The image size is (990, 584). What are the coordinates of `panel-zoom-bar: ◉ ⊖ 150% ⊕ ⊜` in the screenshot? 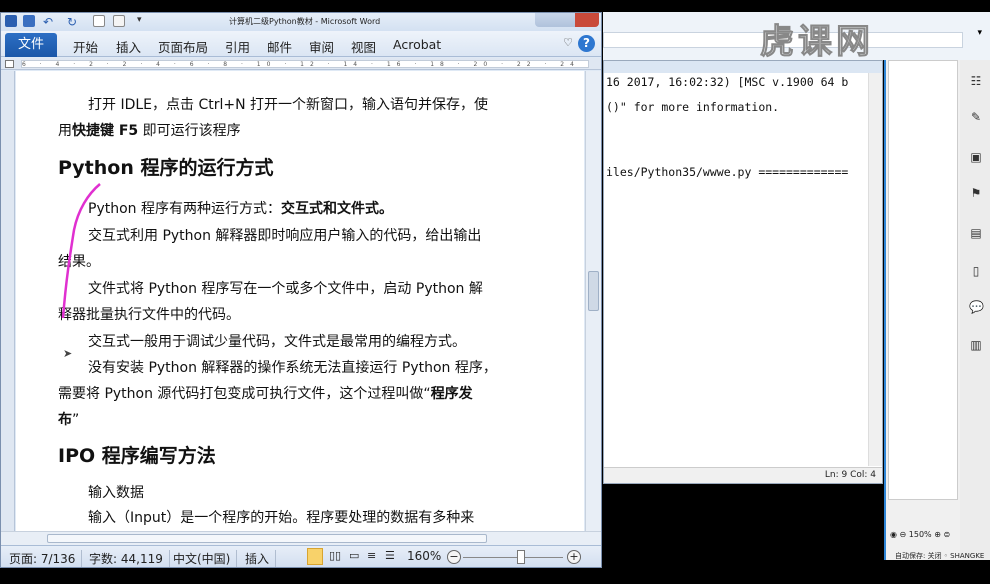 It's located at (920, 534).